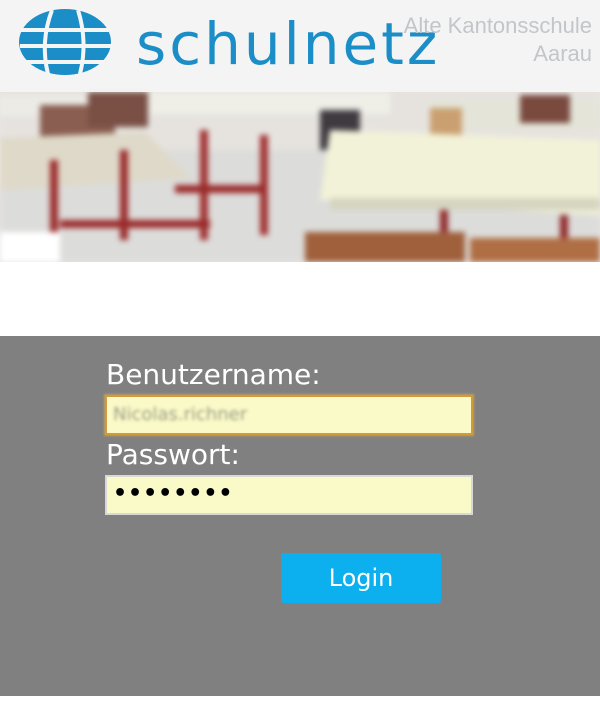 This screenshot has height=705, width=600. Describe the element at coordinates (65, 42) in the screenshot. I see `globe-logo-icon` at that location.